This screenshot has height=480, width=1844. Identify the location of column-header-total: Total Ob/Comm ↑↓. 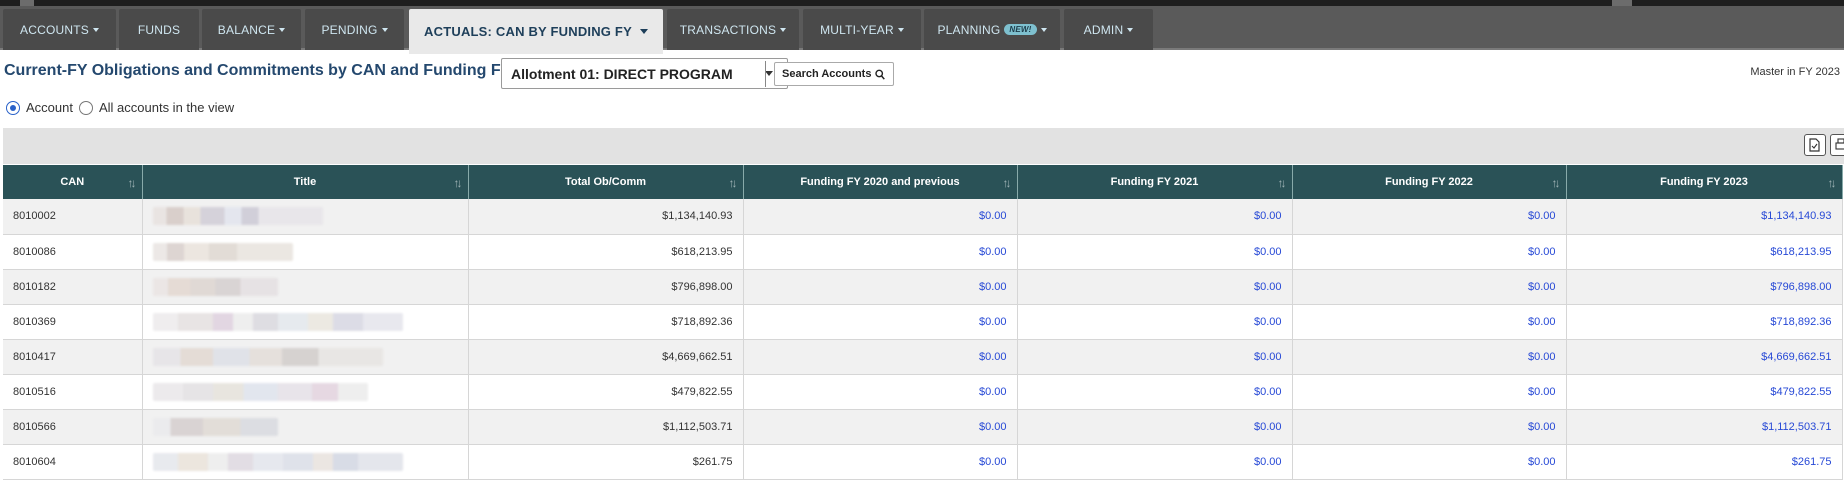
(606, 182).